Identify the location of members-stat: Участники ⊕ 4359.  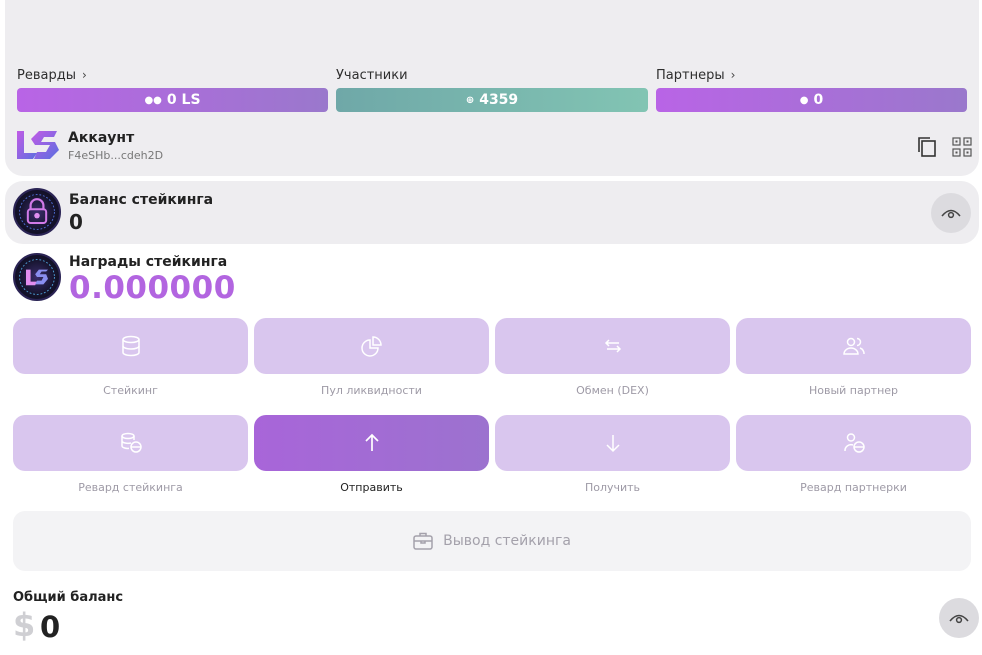
(492, 89).